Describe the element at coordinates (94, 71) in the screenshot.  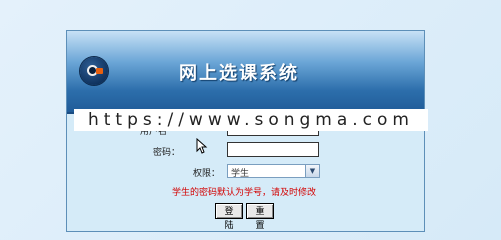
I see `logo-icon` at that location.